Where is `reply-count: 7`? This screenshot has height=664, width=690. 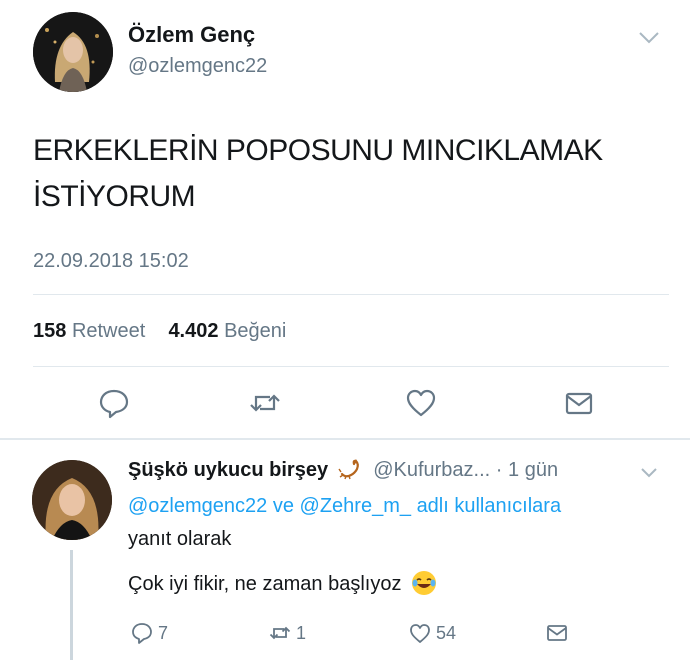
reply-count: 7 is located at coordinates (163, 632).